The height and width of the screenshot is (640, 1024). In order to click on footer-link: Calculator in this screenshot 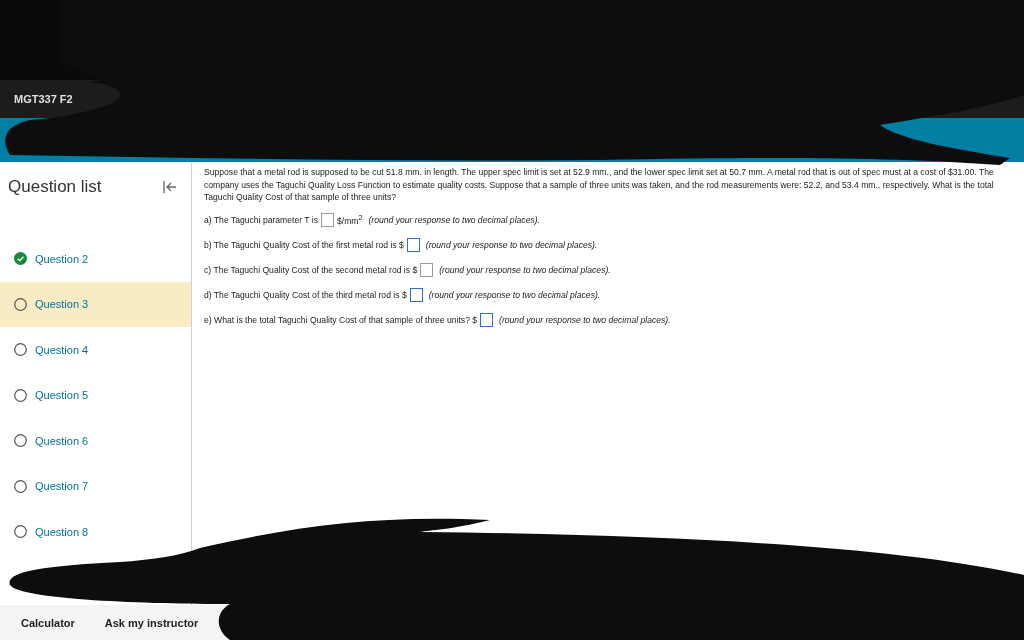, I will do `click(48, 622)`.